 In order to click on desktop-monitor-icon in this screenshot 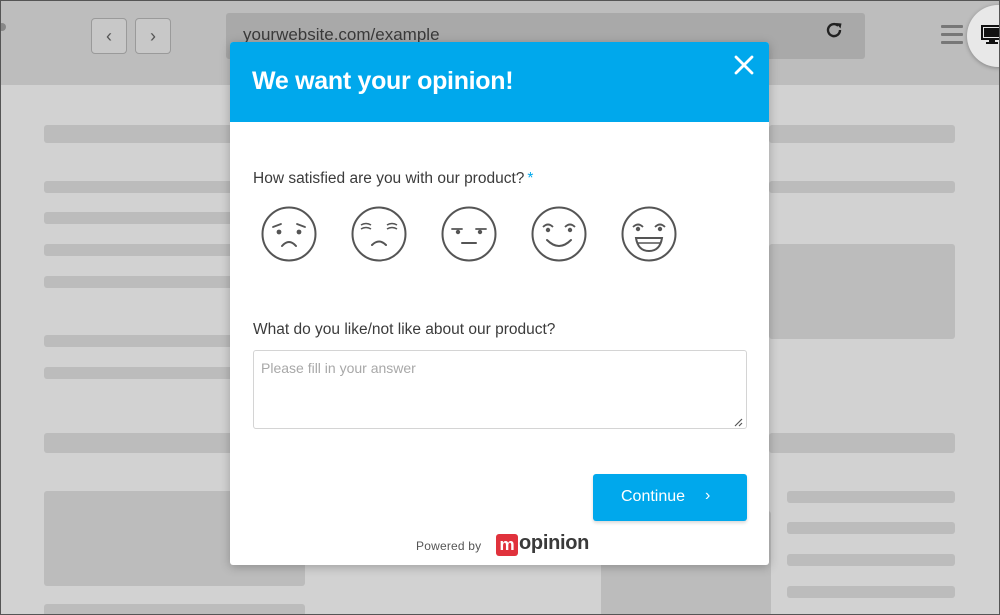, I will do `click(990, 34)`.